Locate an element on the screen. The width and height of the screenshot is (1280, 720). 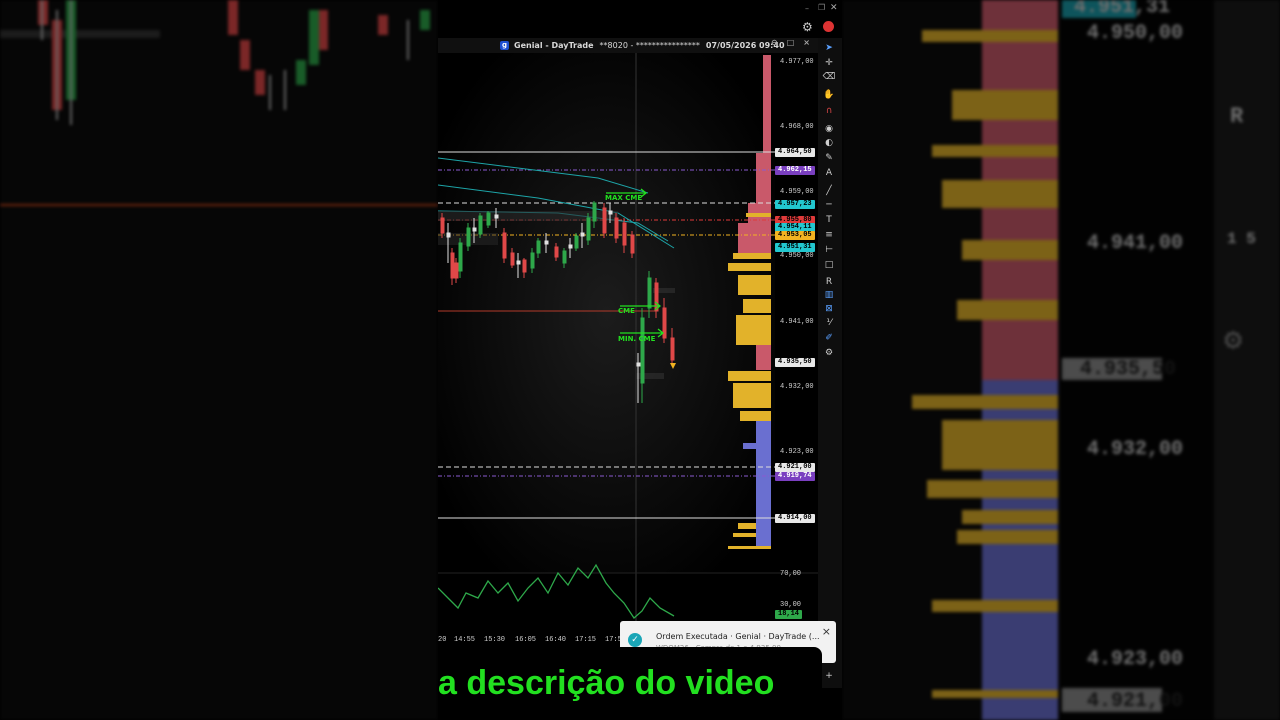
notification-icon is located at coordinates (828, 26).